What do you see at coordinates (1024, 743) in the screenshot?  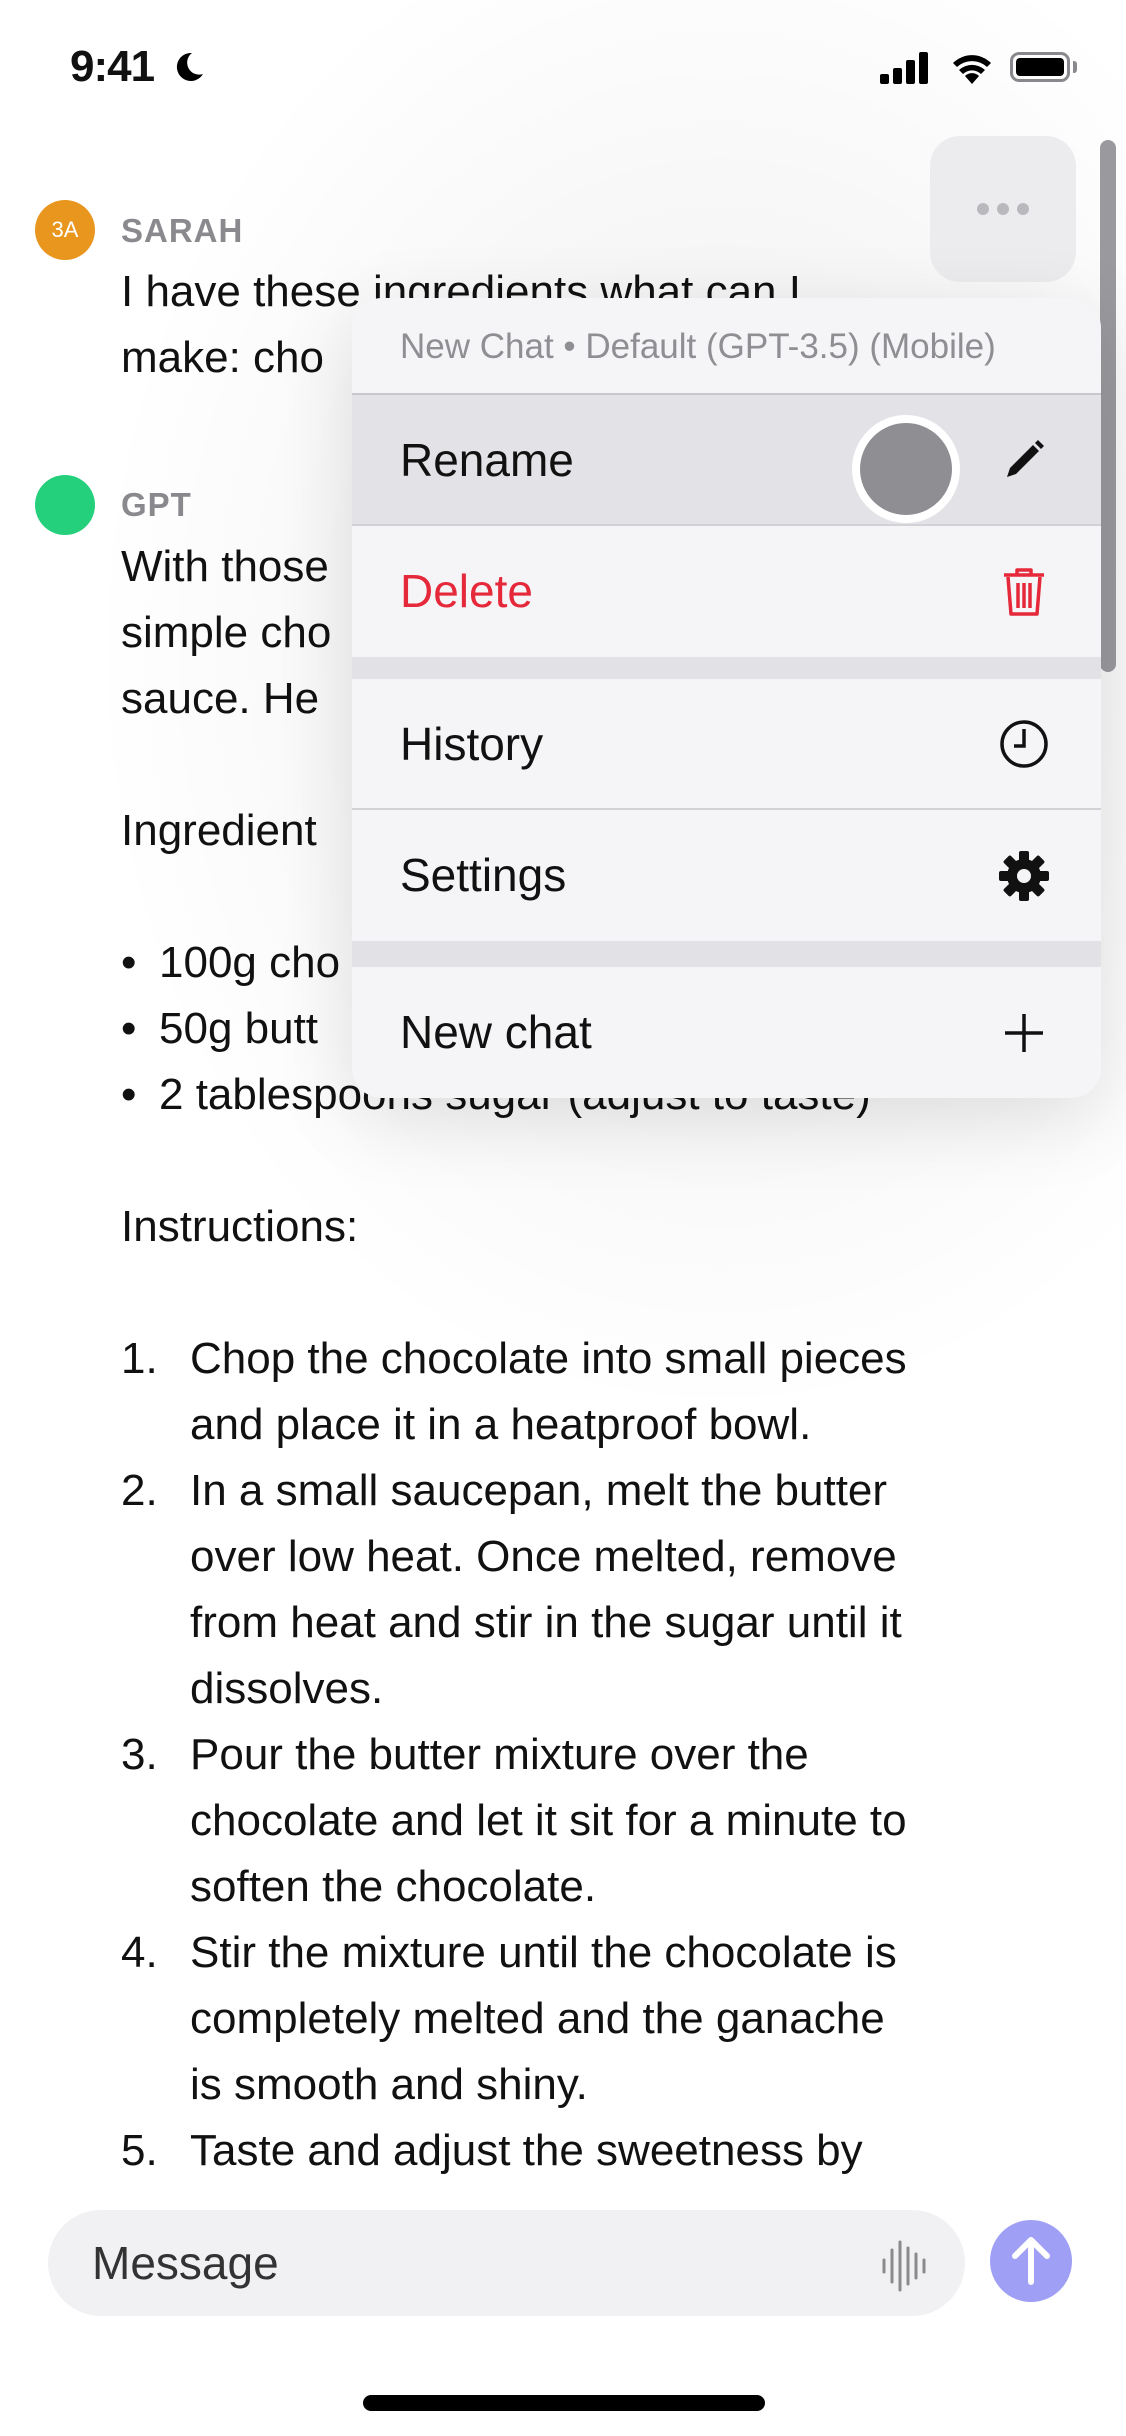 I see `clock-icon` at bounding box center [1024, 743].